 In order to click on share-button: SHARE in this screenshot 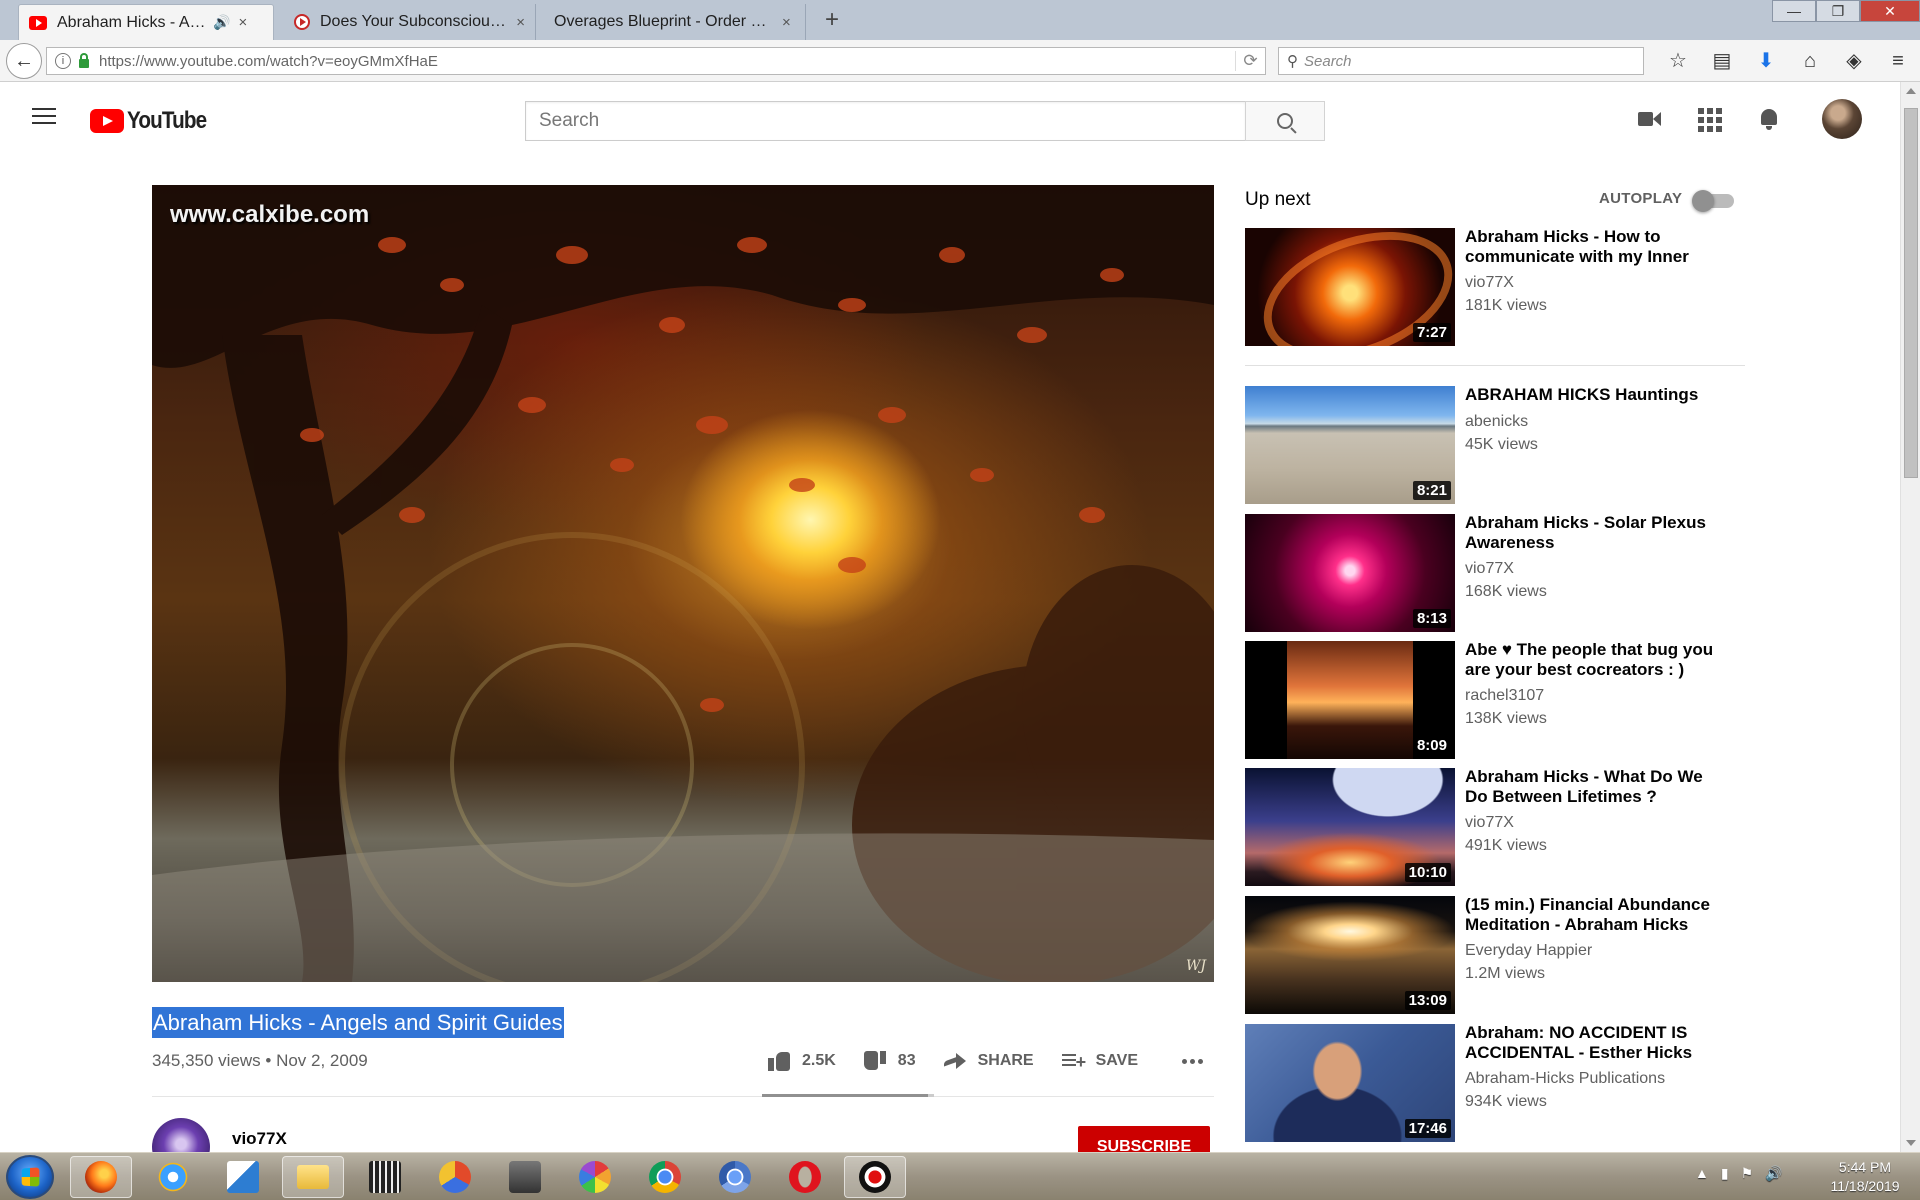, I will do `click(989, 1061)`.